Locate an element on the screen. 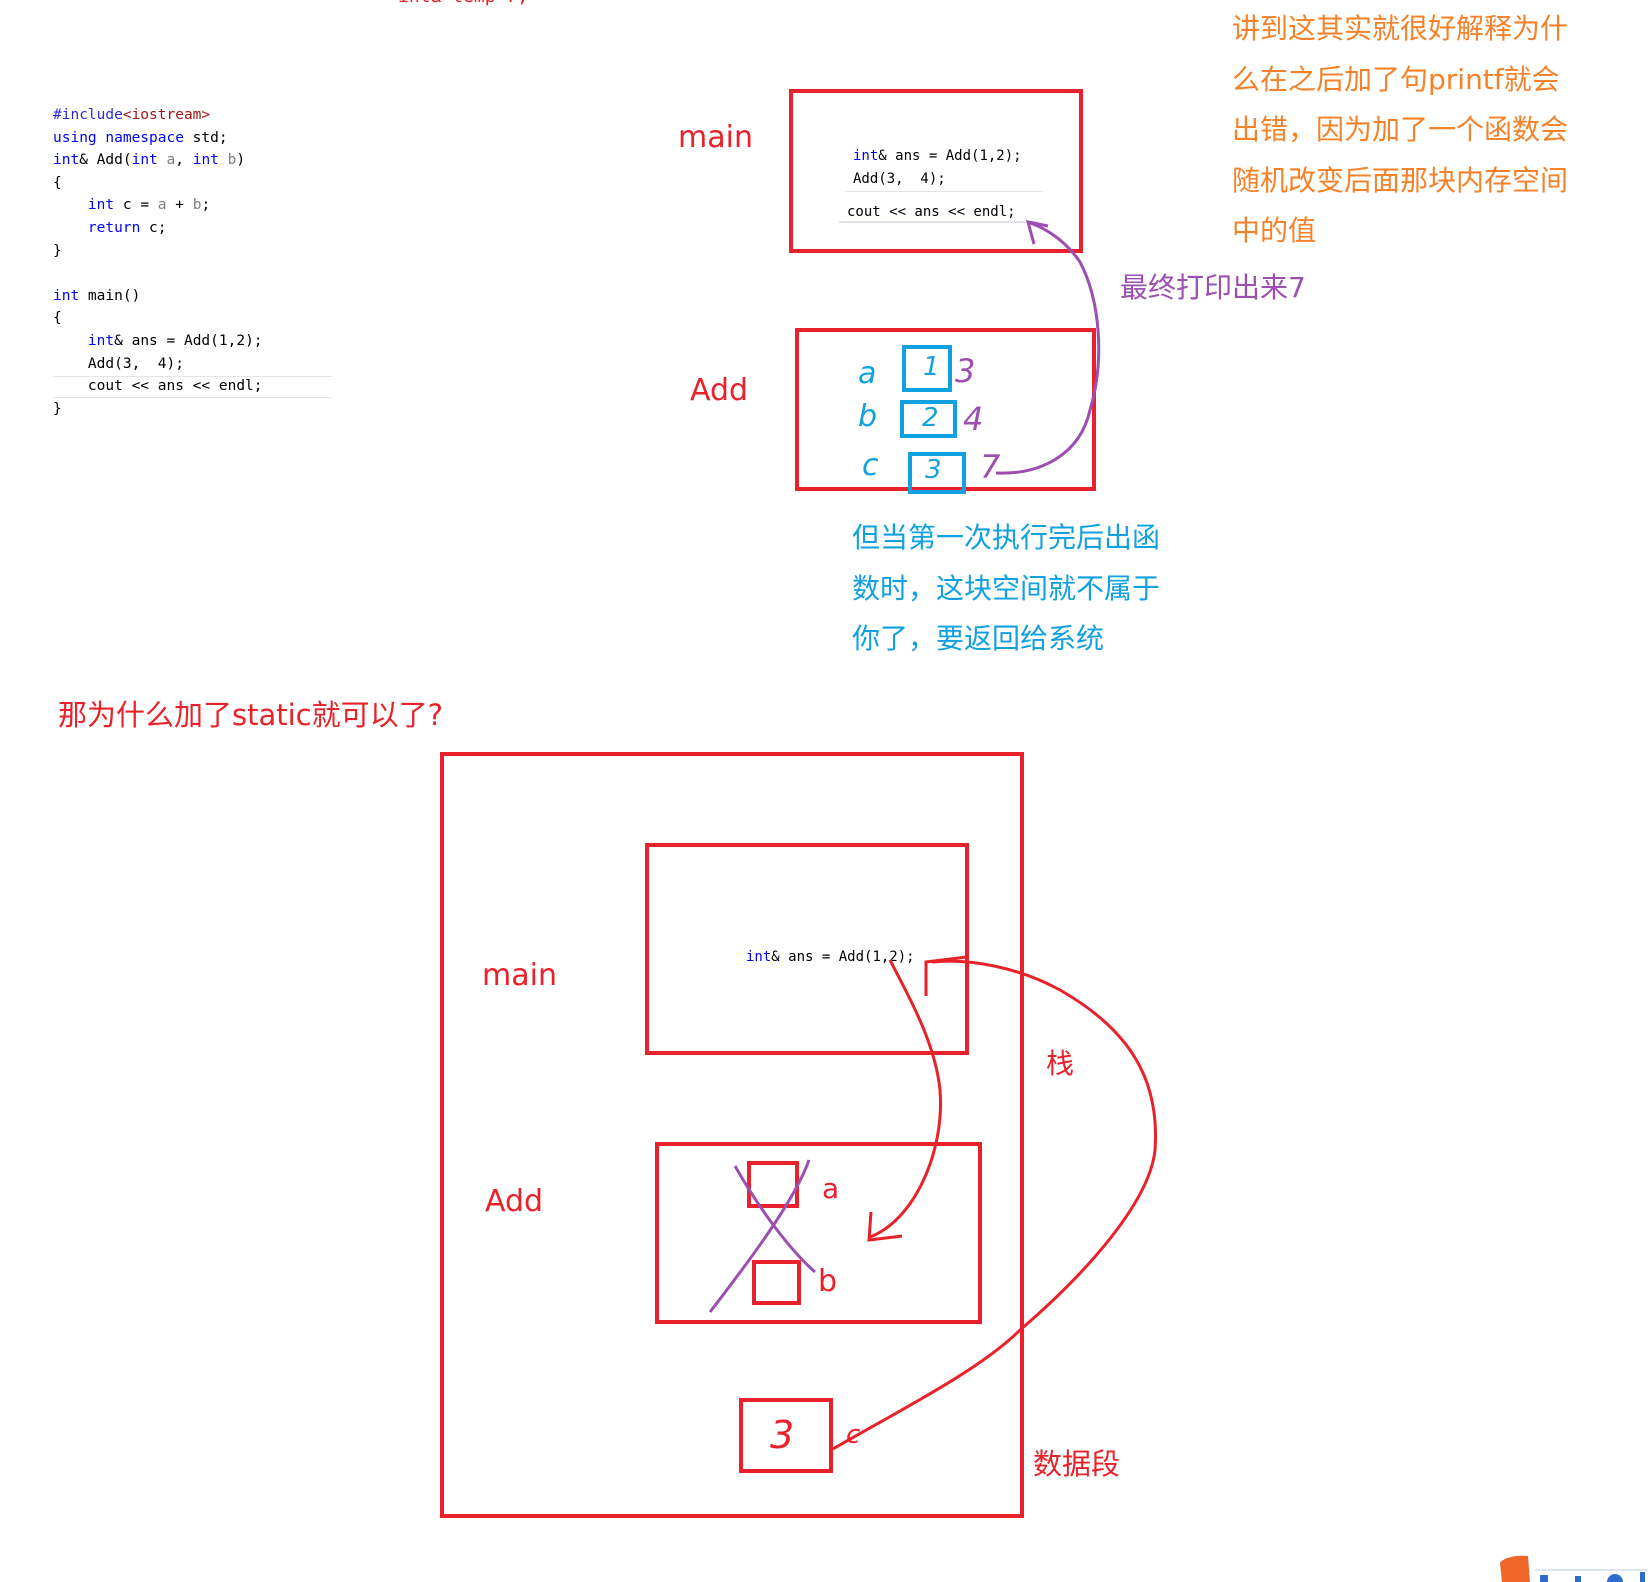  purple-arrow-curve is located at coordinates (1048, 348).